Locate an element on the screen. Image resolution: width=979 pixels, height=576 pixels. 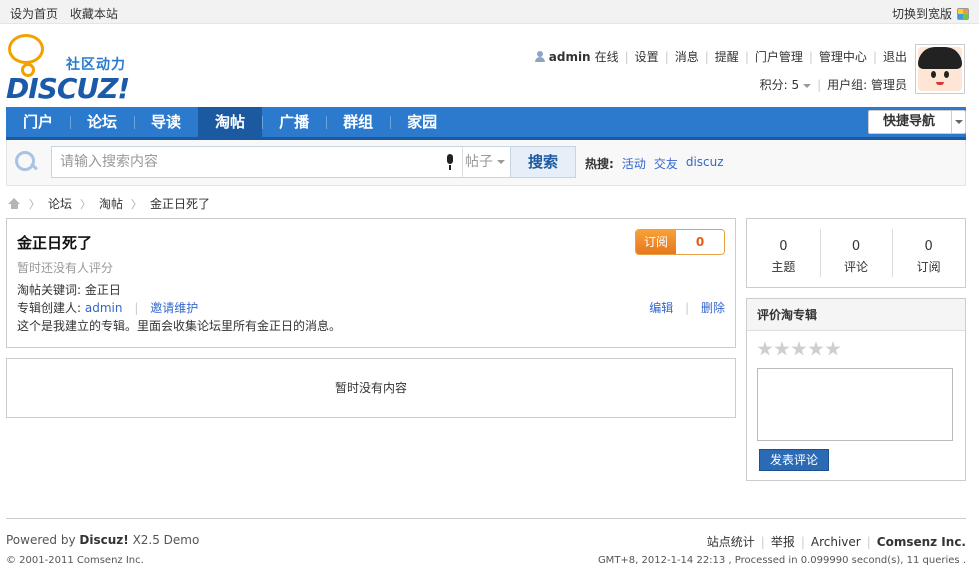
switch-wide-link: 切换到宽版 is located at coordinates (922, 13).